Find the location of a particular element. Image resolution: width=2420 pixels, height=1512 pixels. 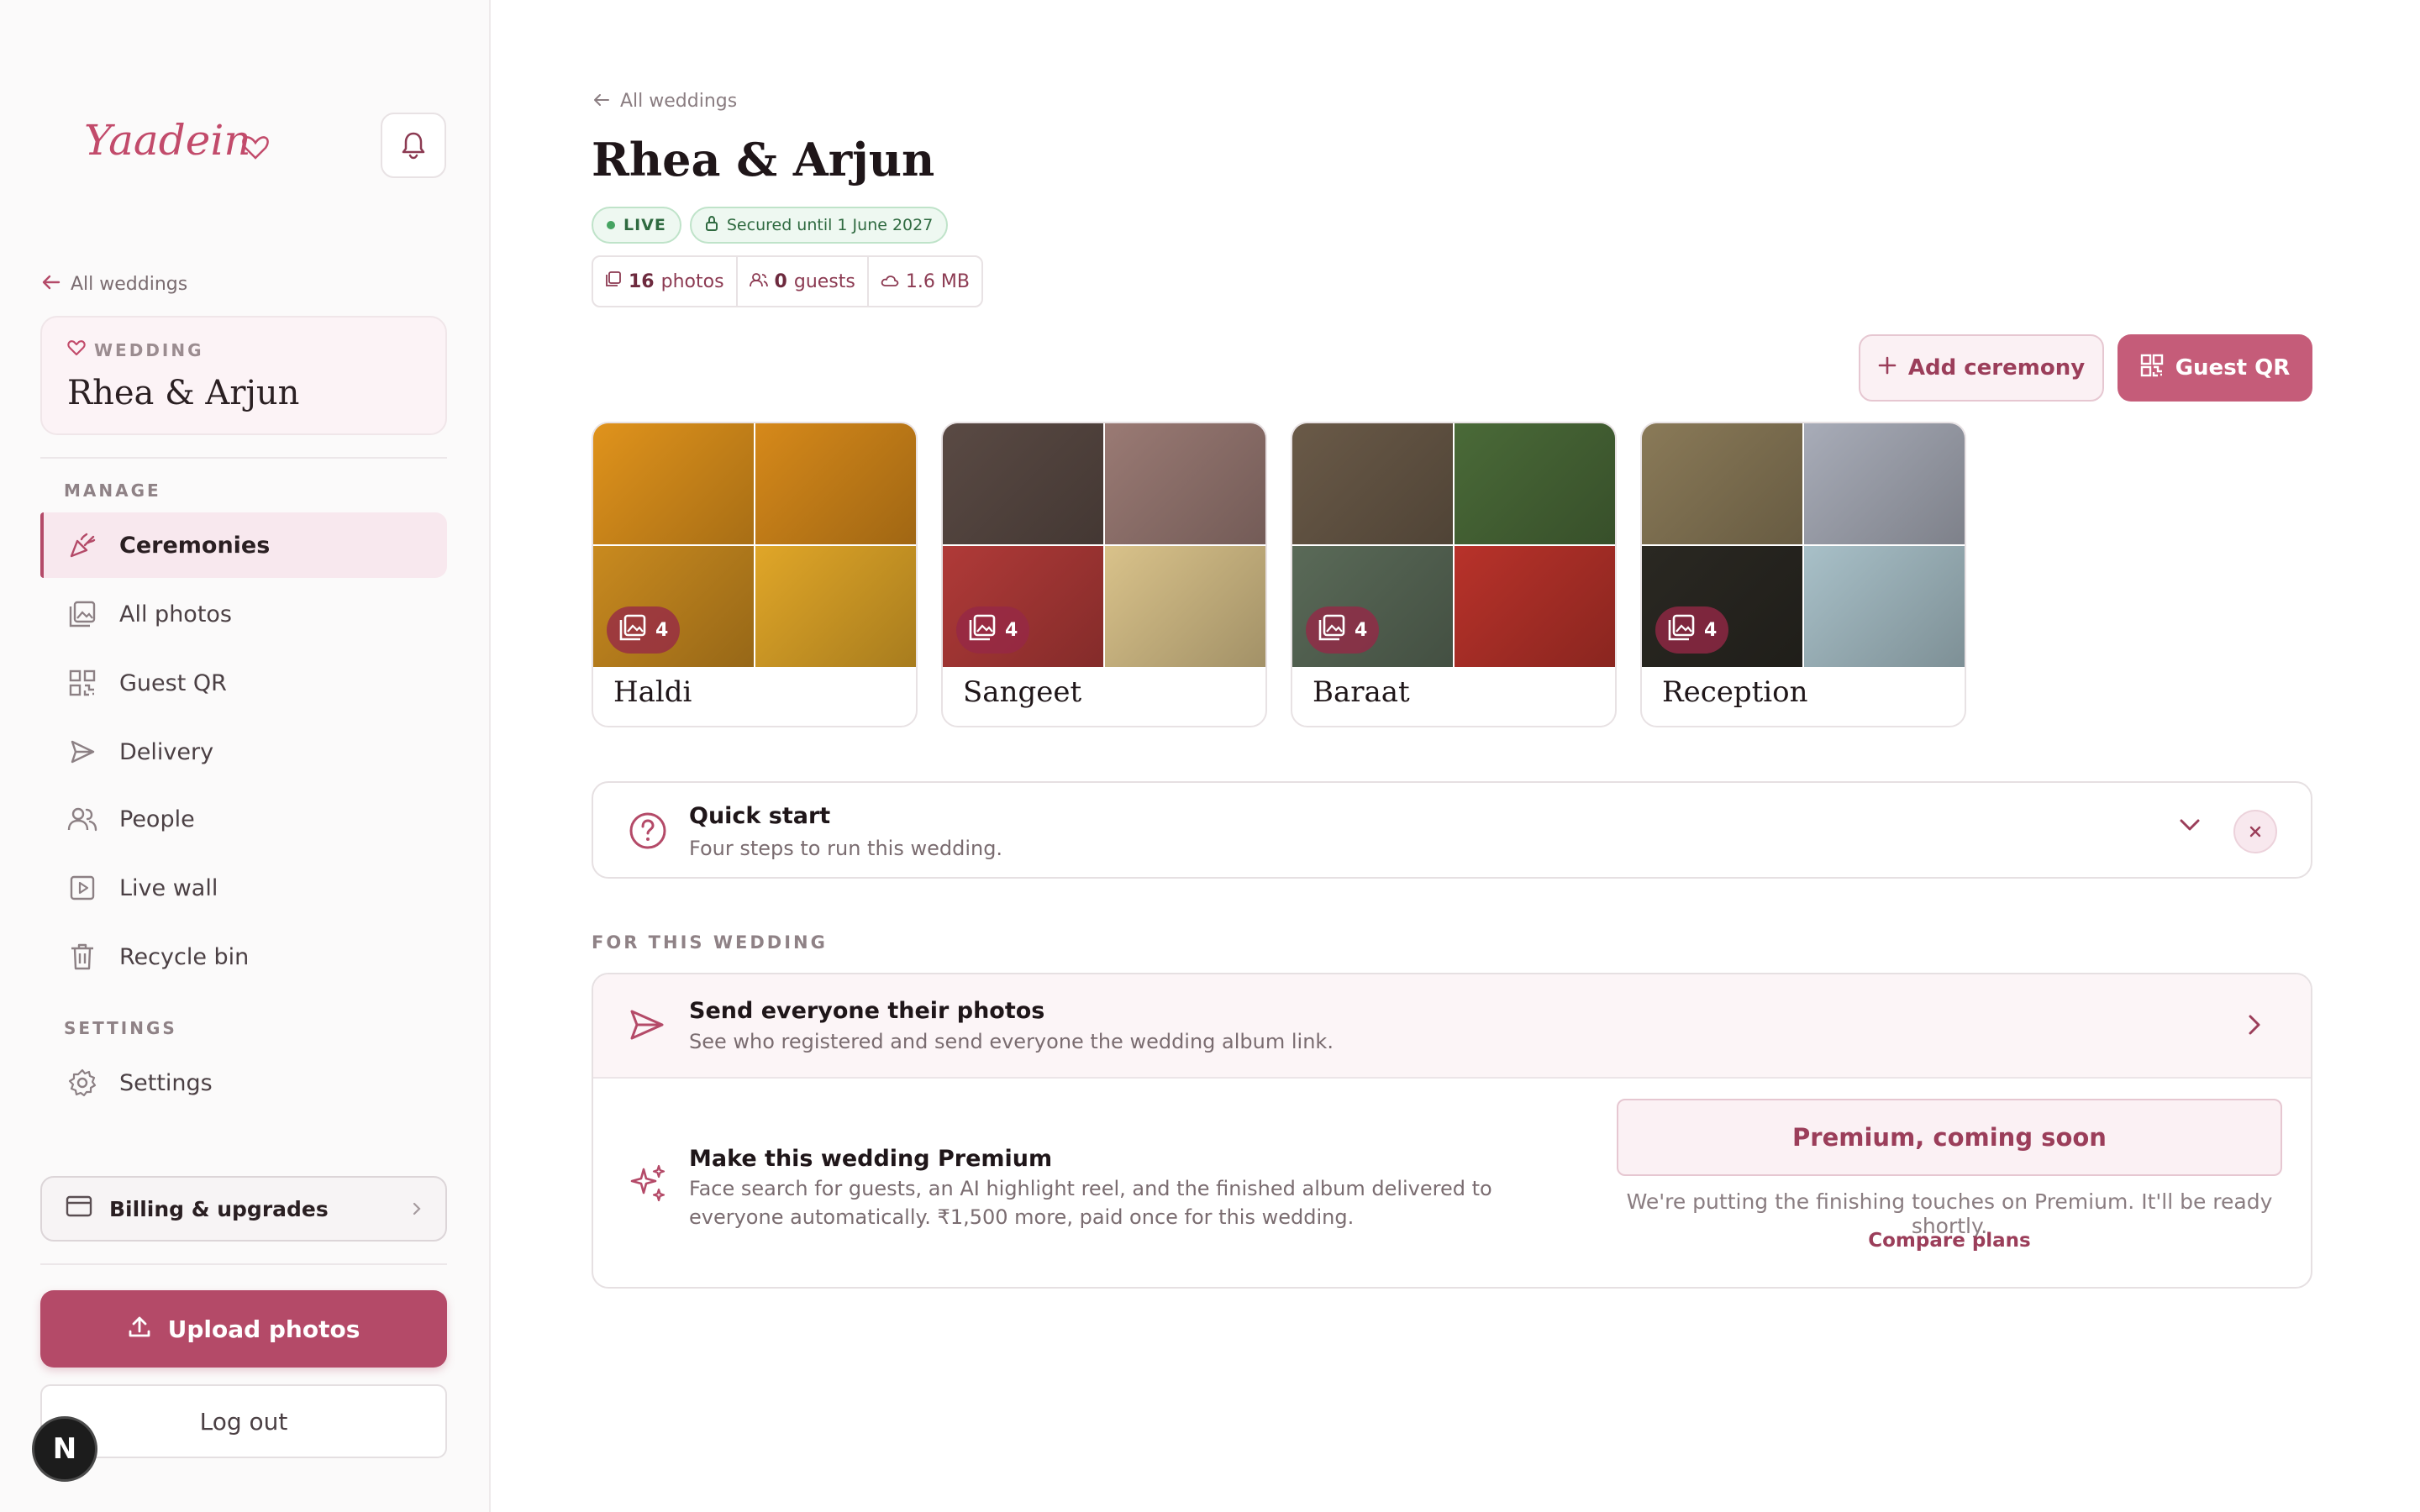

main-back-link: All weddings is located at coordinates (665, 101).